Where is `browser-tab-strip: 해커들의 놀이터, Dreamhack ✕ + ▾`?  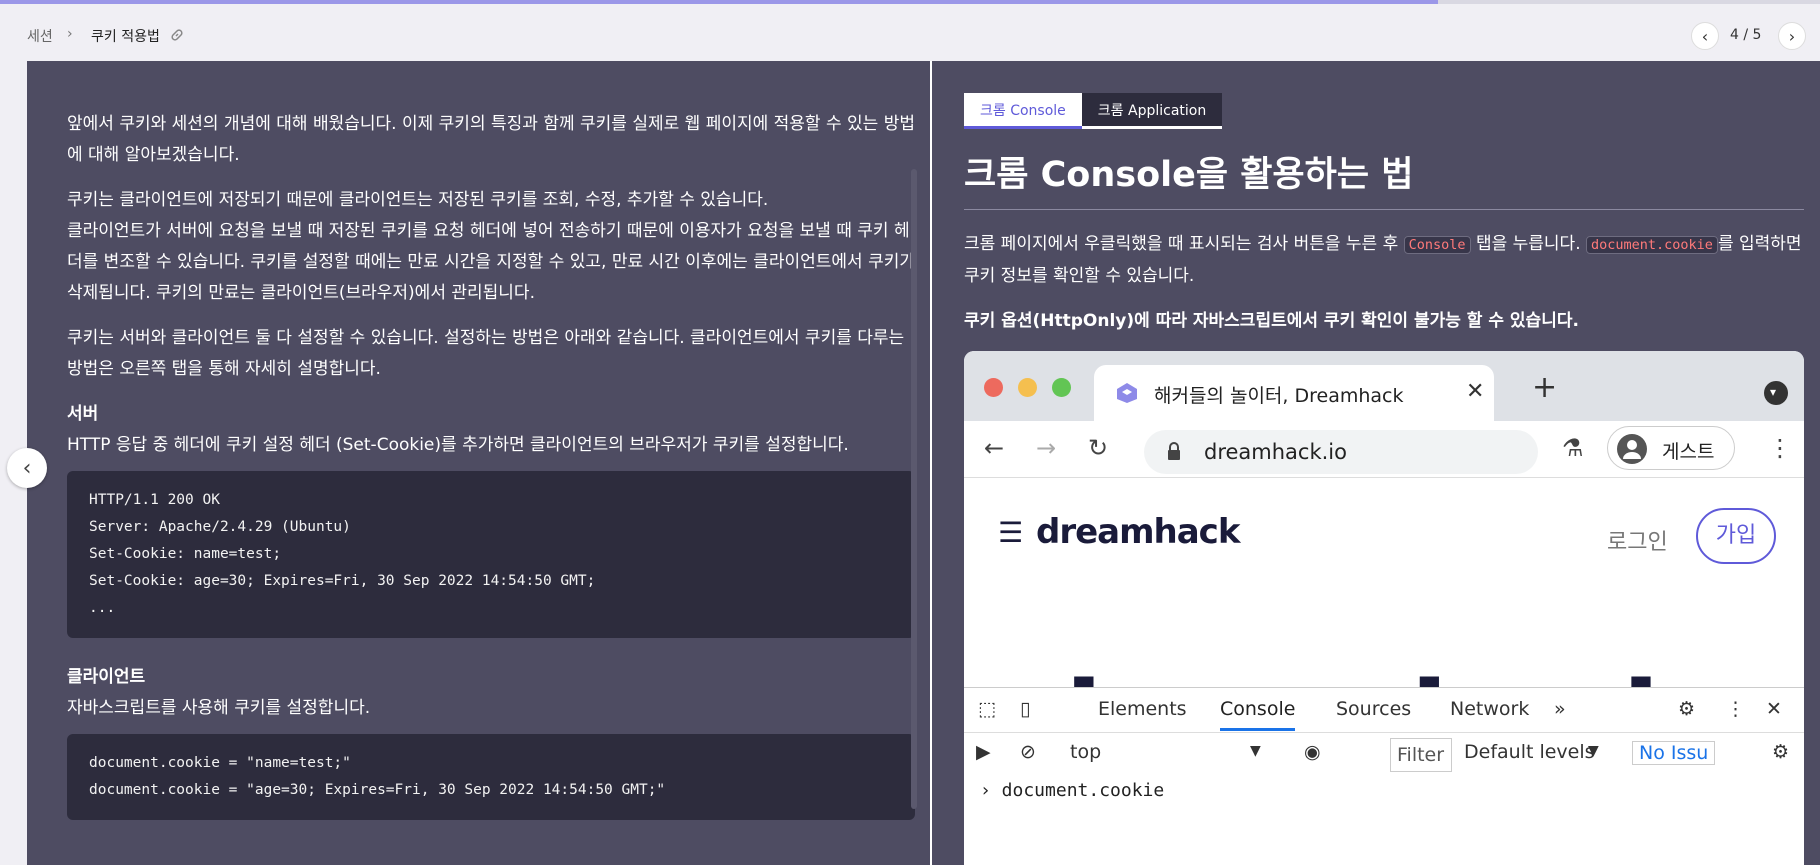
browser-tab-strip: 해커들의 놀이터, Dreamhack ✕ + ▾ is located at coordinates (1384, 386).